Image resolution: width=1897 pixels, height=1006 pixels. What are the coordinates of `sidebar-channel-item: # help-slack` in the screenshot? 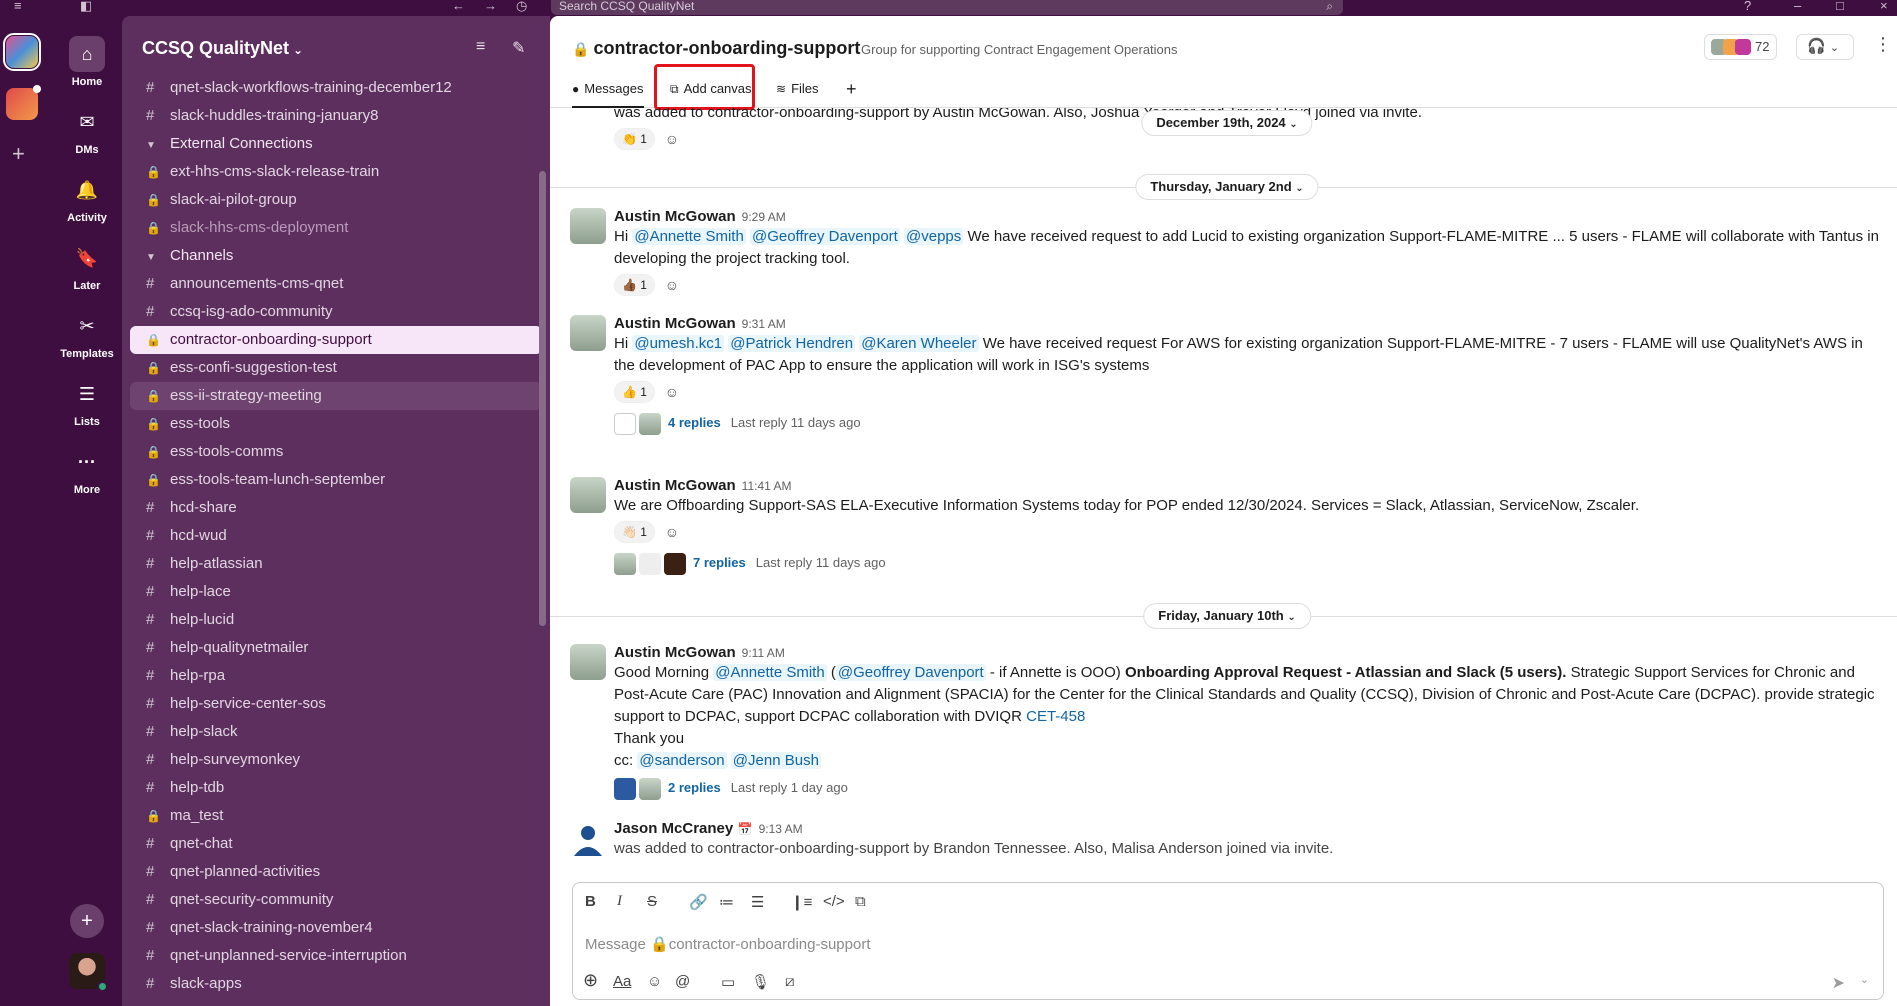 It's located at (336, 732).